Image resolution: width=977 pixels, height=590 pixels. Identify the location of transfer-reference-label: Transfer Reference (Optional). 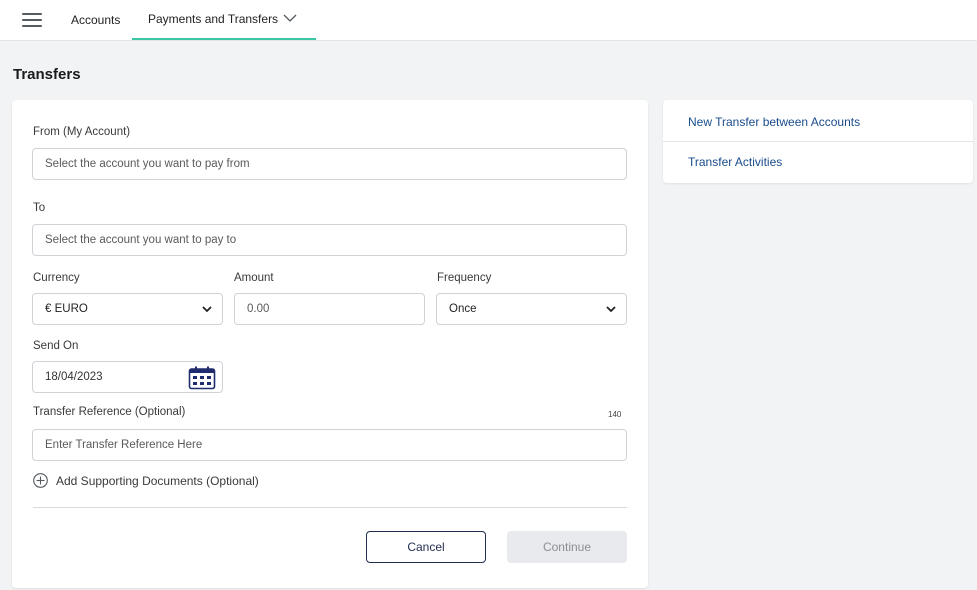
(109, 412).